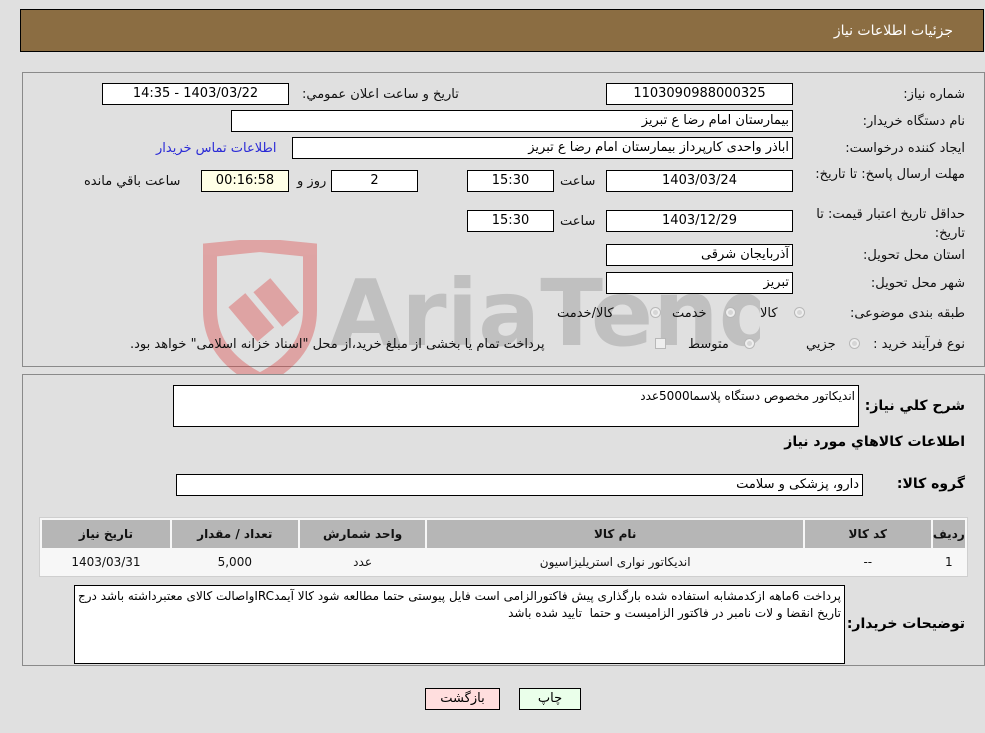  What do you see at coordinates (867, 562) in the screenshot?
I see `cell-goods-code: --` at bounding box center [867, 562].